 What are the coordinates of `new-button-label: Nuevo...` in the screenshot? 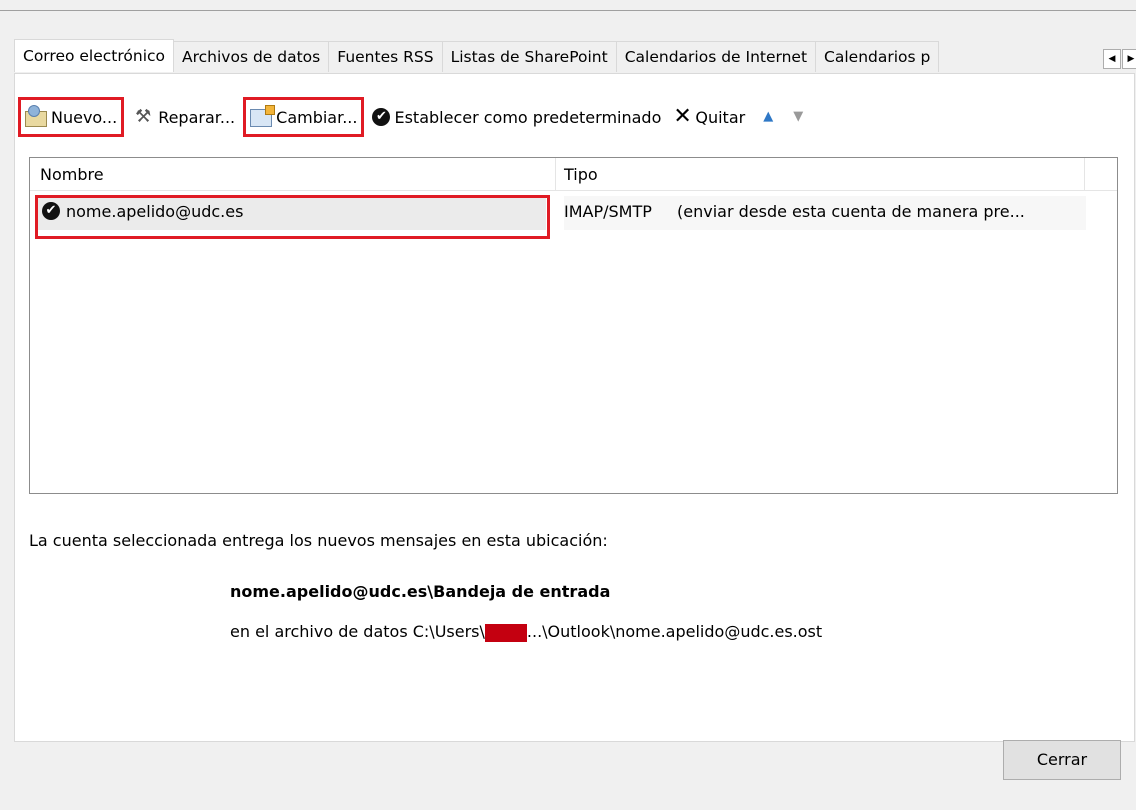 It's located at (84, 117).